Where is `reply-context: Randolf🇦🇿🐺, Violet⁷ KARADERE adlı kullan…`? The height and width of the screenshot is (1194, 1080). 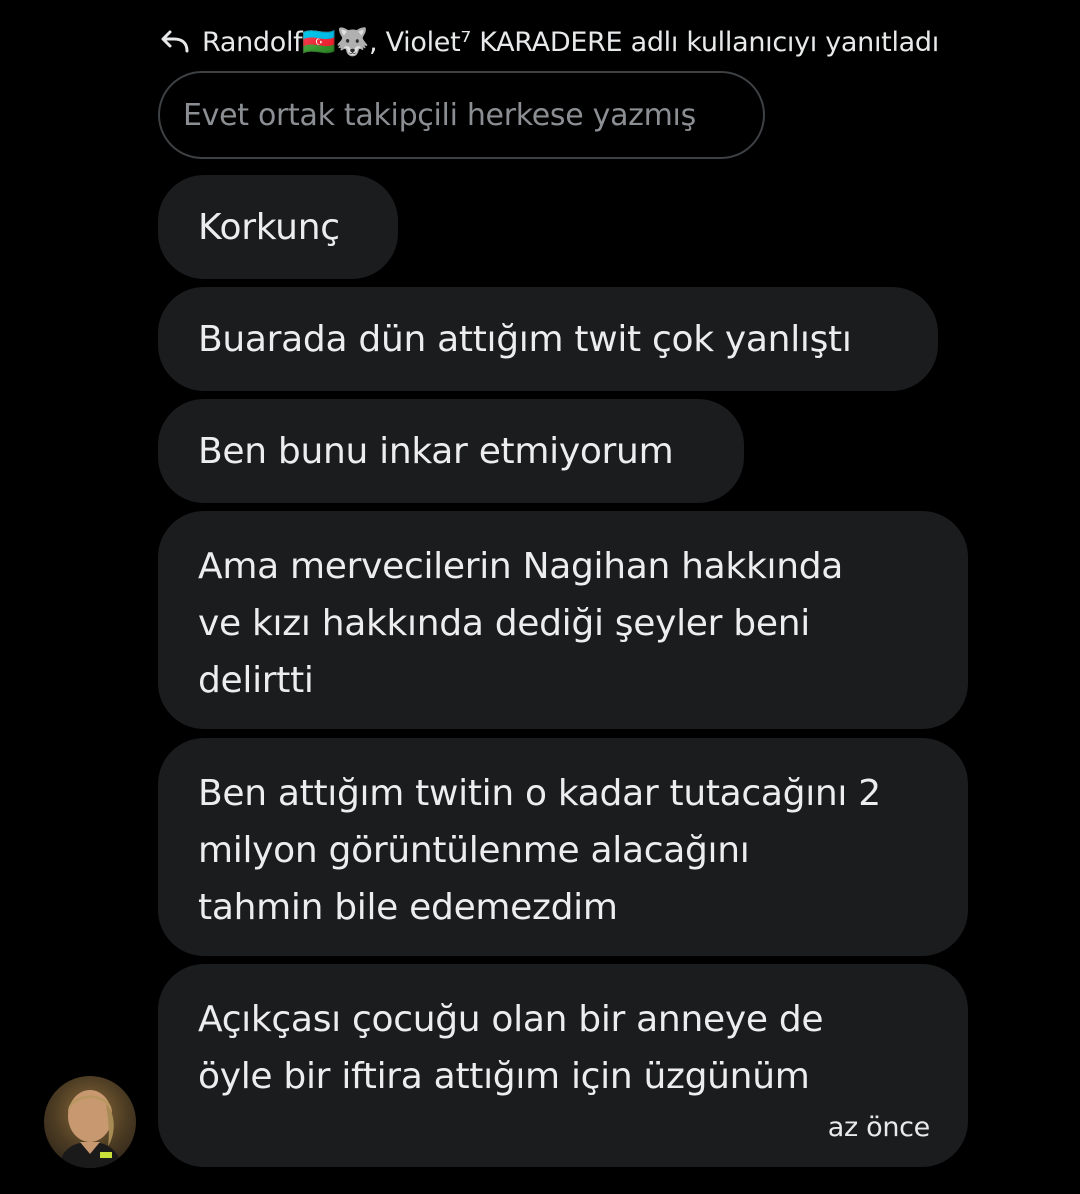
reply-context: Randolf🇦🇿🐺, Violet⁷ KARADERE adlı kullan… is located at coordinates (548, 42).